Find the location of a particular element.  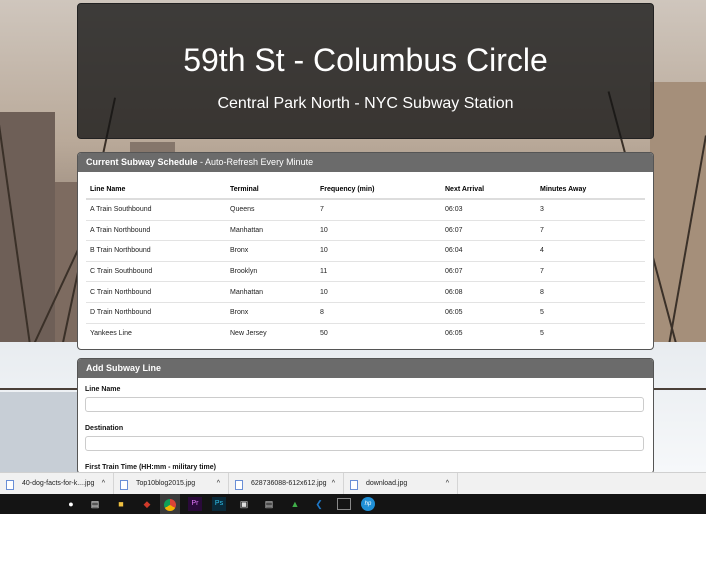

table-row: A Train Northbound Manhattan 10 06:07 7 is located at coordinates (365, 230).